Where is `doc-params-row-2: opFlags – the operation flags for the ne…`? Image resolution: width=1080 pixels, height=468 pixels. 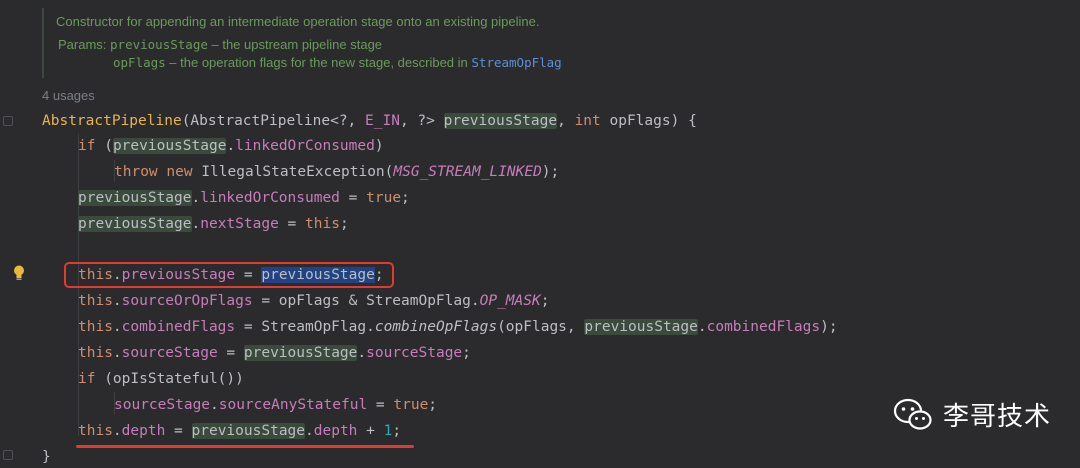
doc-params-row-2: opFlags – the operation flags for the ne… is located at coordinates (337, 62).